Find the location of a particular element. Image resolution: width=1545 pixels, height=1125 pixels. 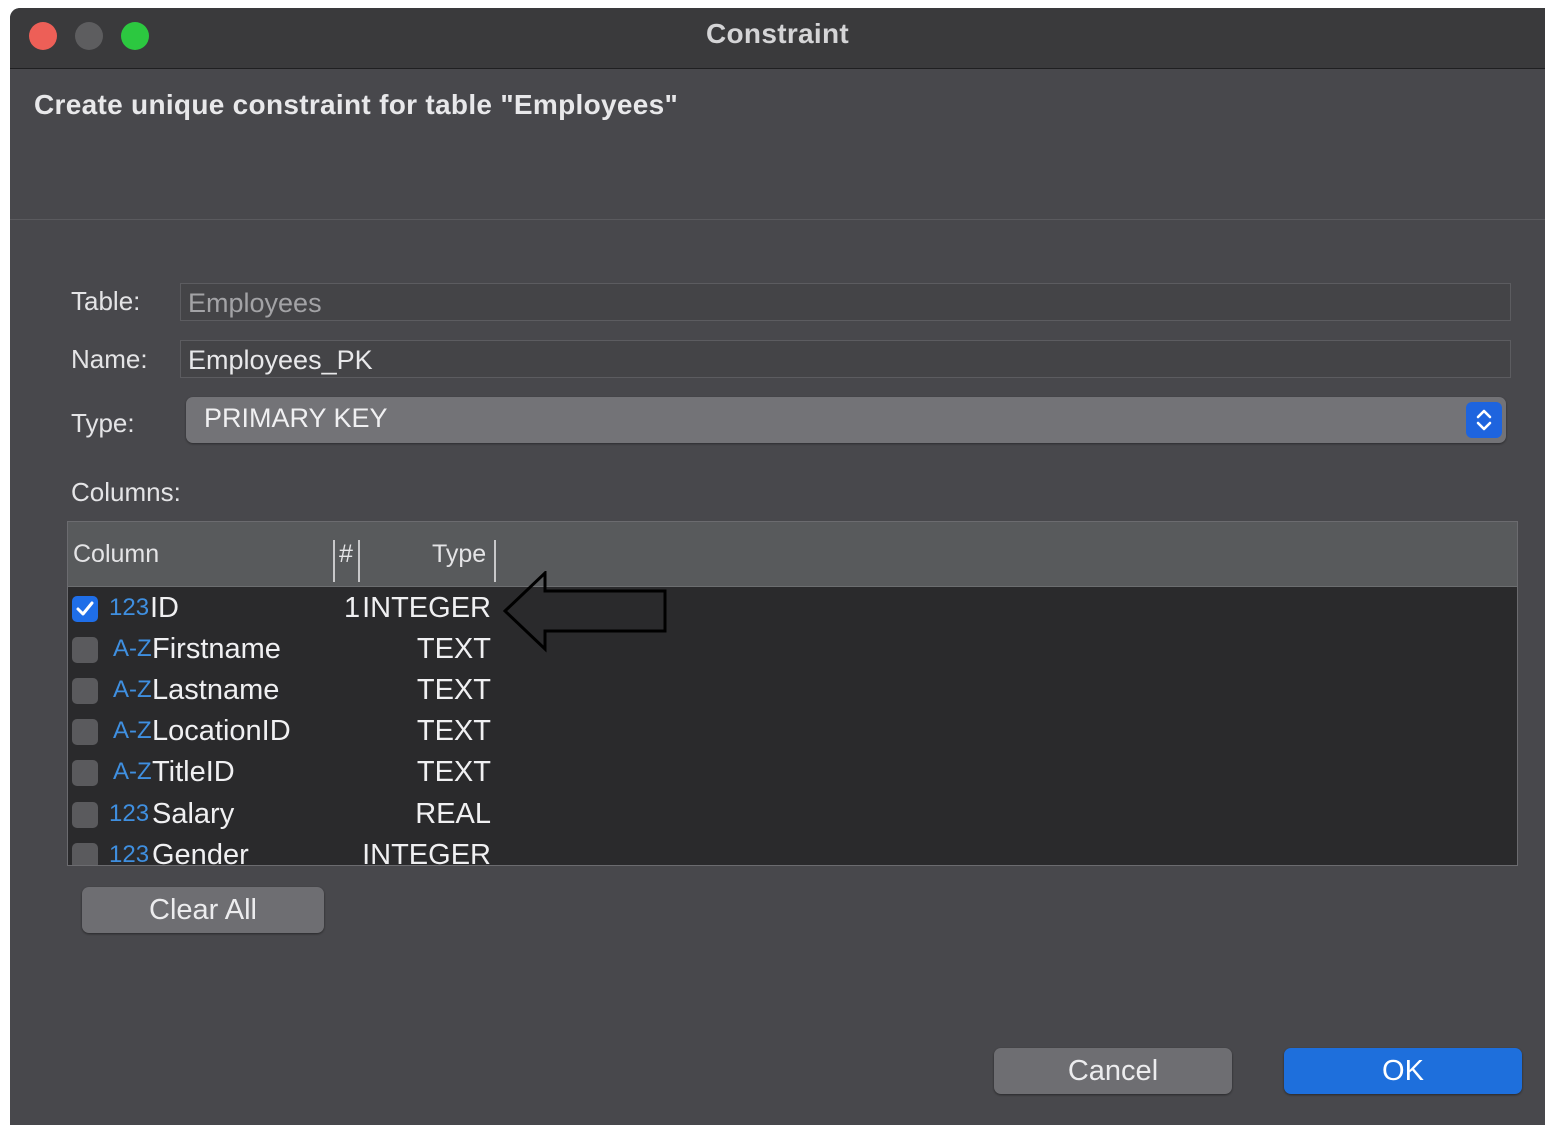

name-field: Employees_PK is located at coordinates (845, 359).